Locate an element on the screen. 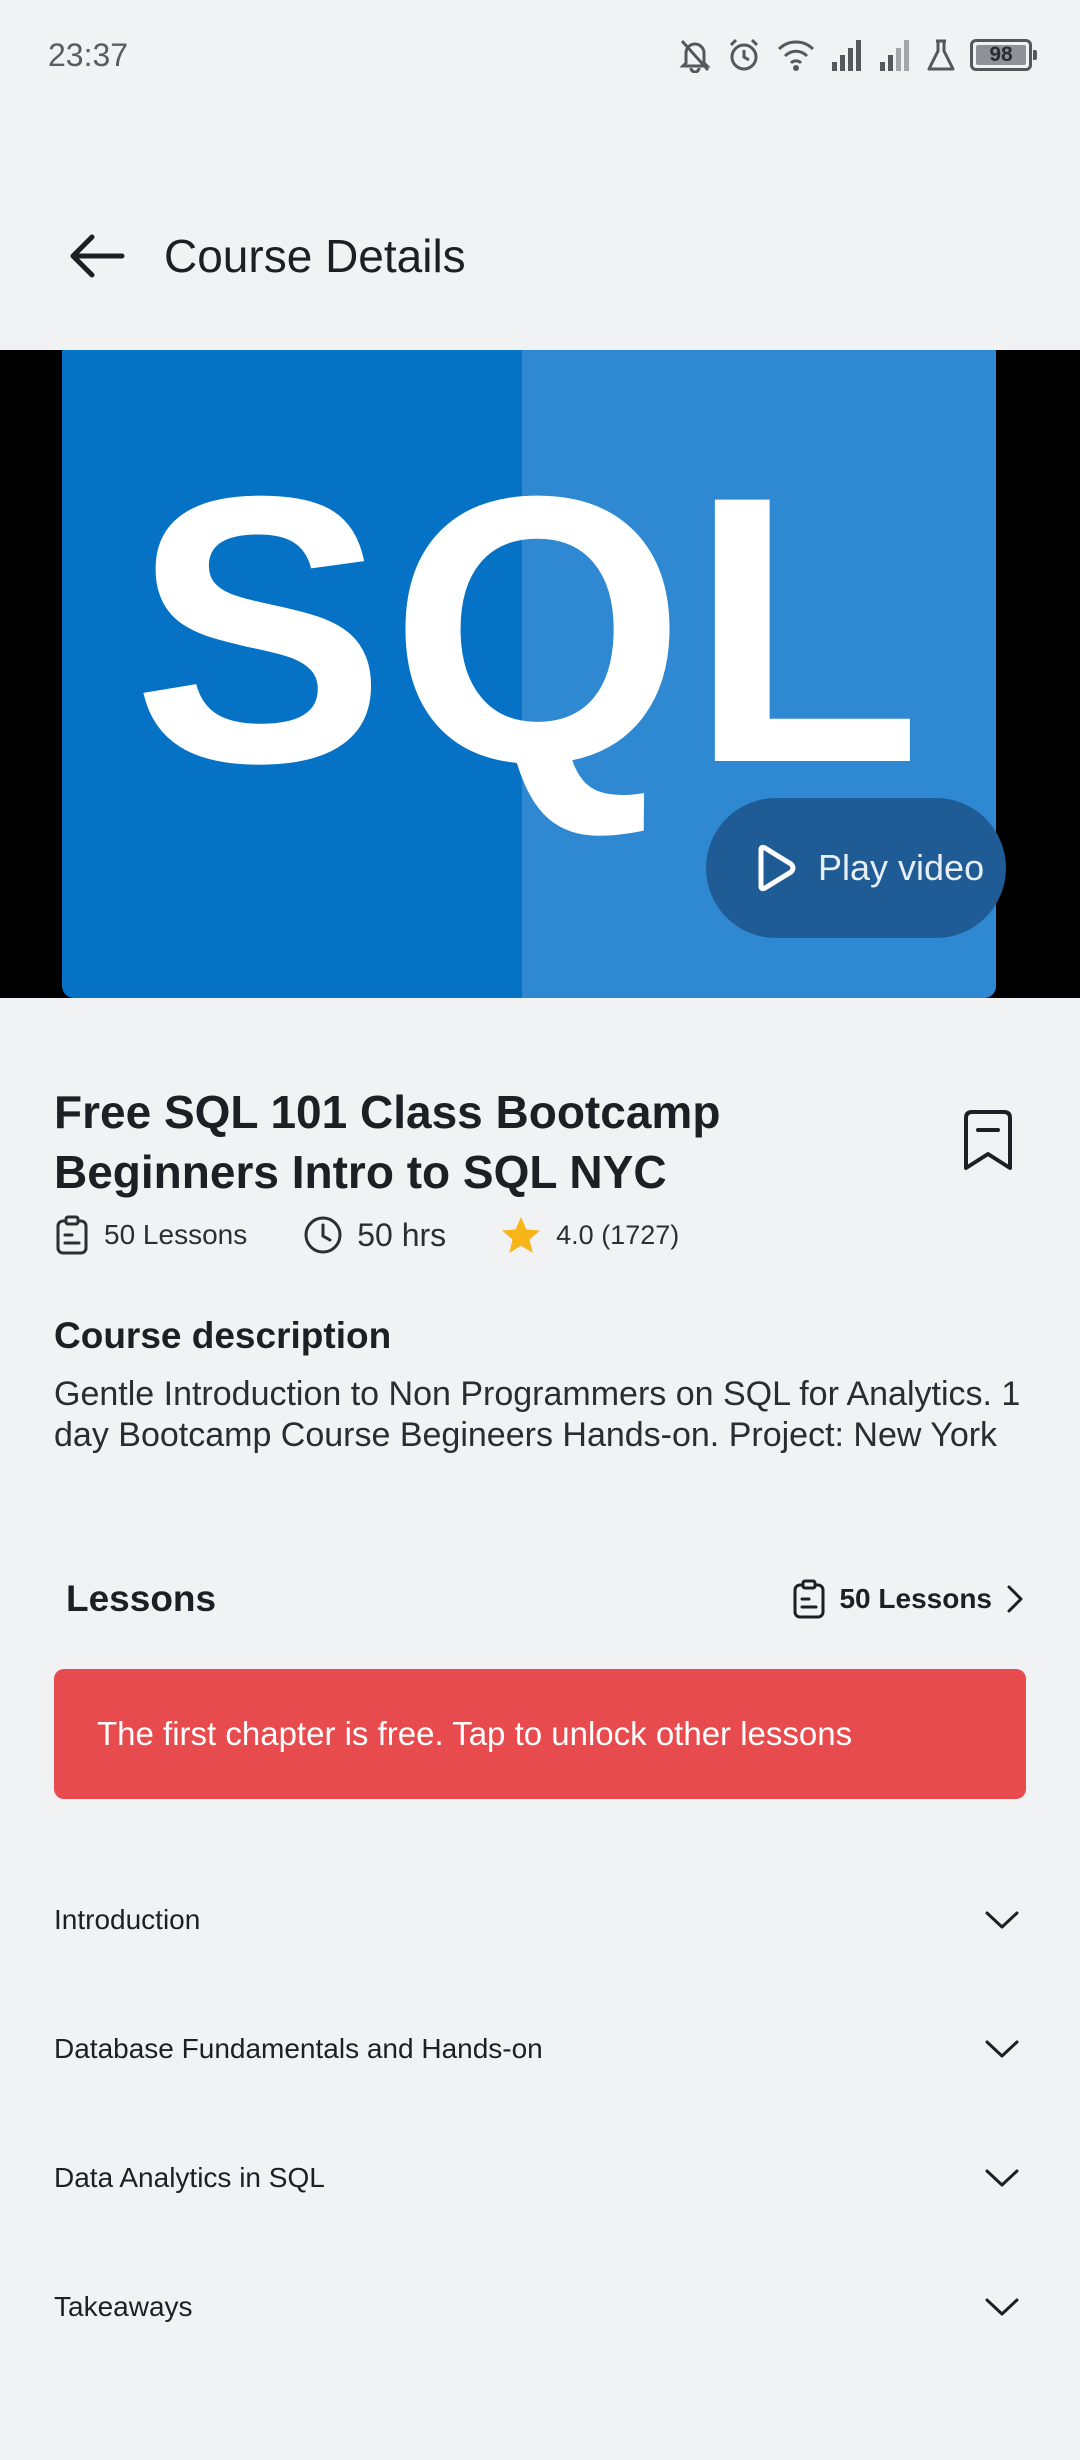 This screenshot has height=2460, width=1080. course-duration-label: 50 hrs is located at coordinates (402, 1234).